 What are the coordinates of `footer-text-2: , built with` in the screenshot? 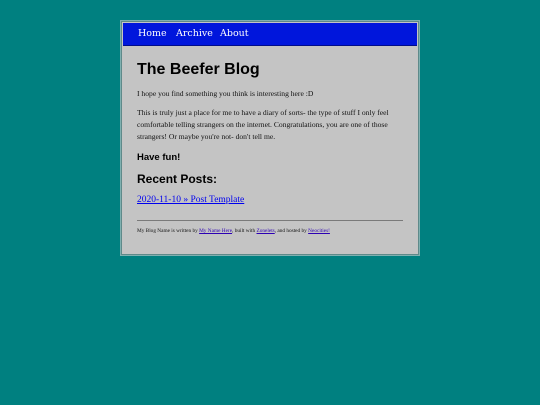 It's located at (244, 231).